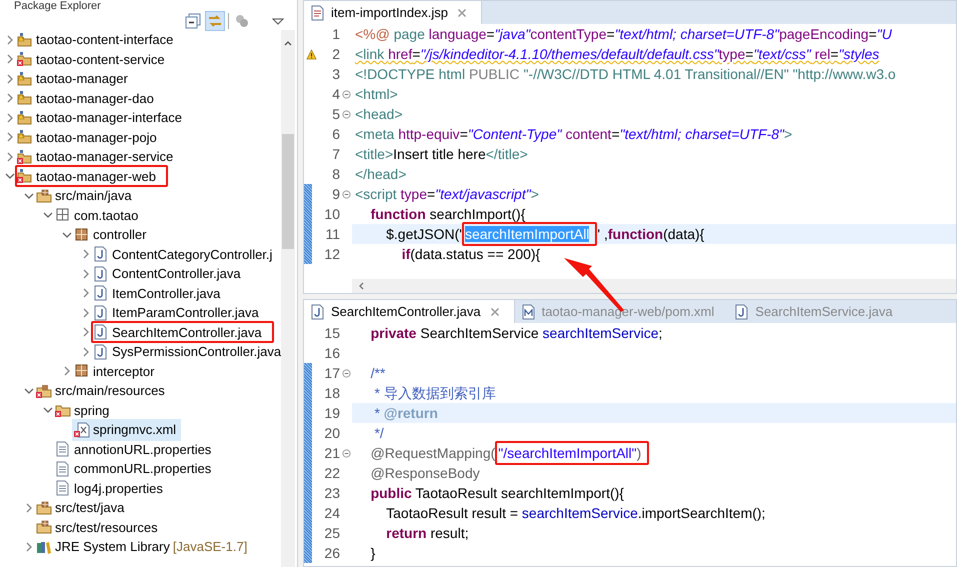  Describe the element at coordinates (92, 410) in the screenshot. I see `tree-item-label: spring` at that location.